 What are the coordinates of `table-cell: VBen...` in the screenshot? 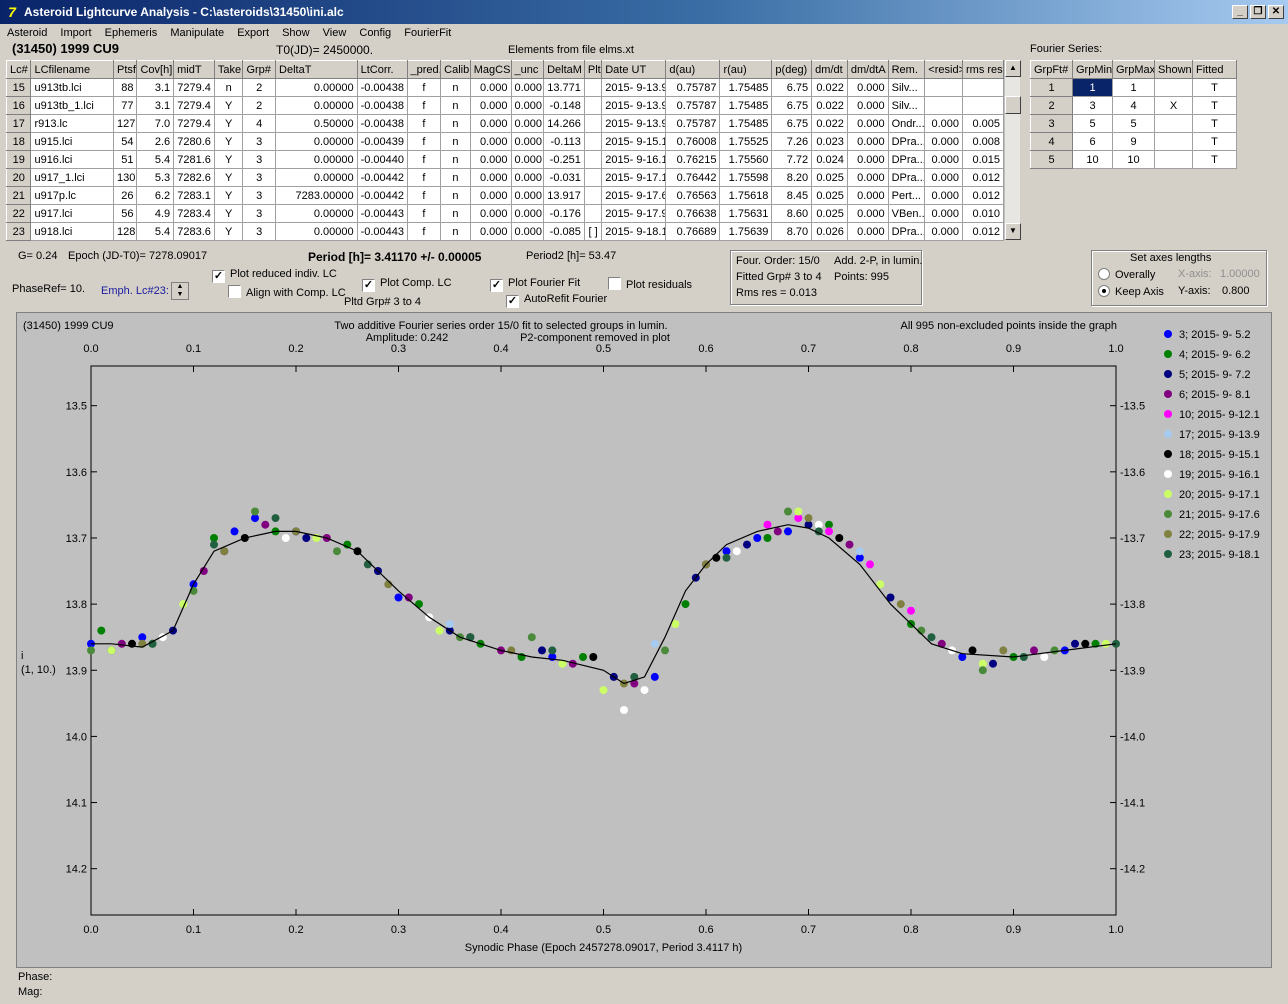 It's located at (906, 213).